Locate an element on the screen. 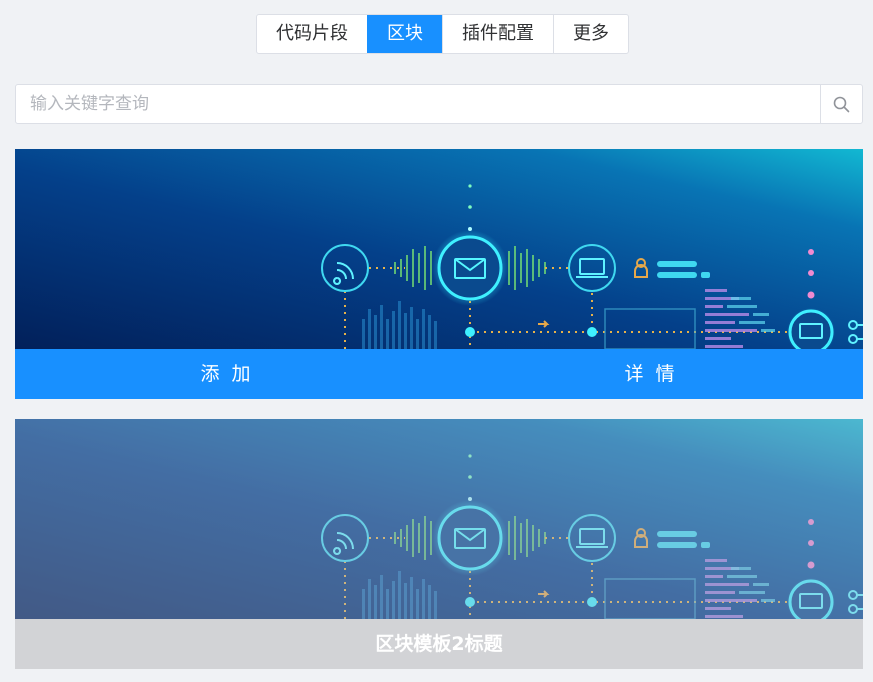 The image size is (873, 682). search-icon is located at coordinates (841, 104).